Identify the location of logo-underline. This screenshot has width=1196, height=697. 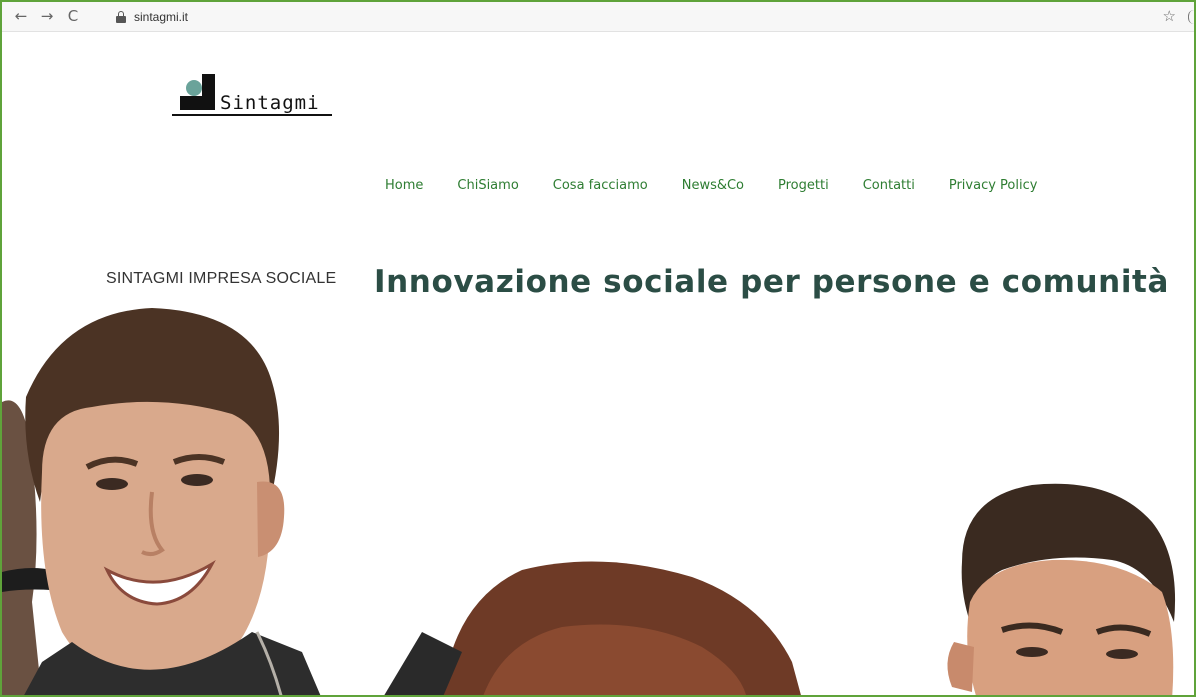
(252, 115).